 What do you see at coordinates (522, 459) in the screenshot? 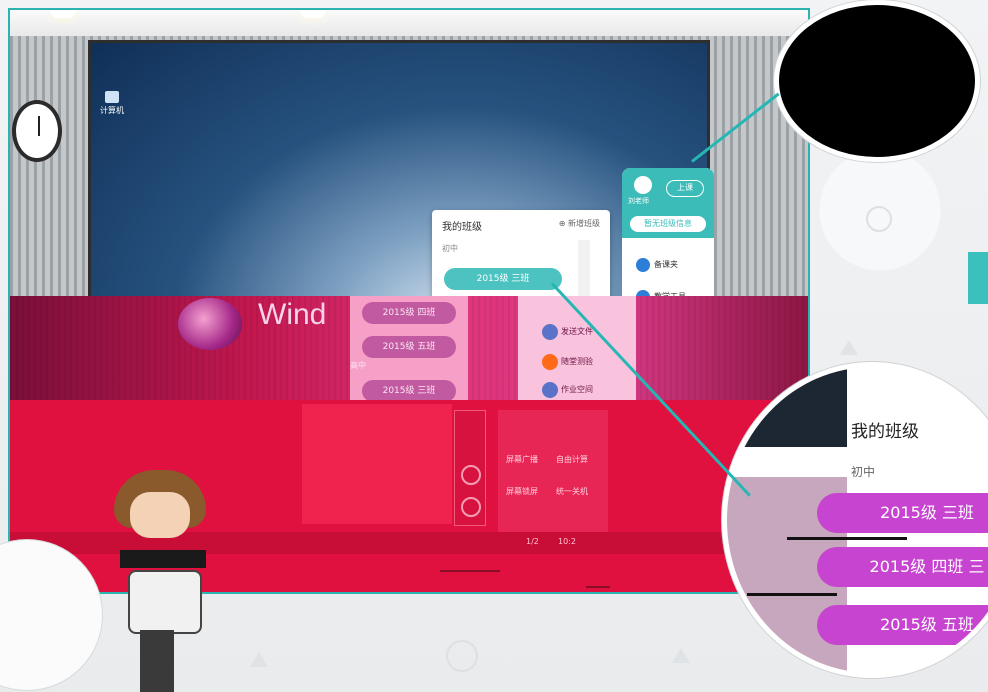
I see `screen-broadcast-button: 屏幕广播` at bounding box center [522, 459].